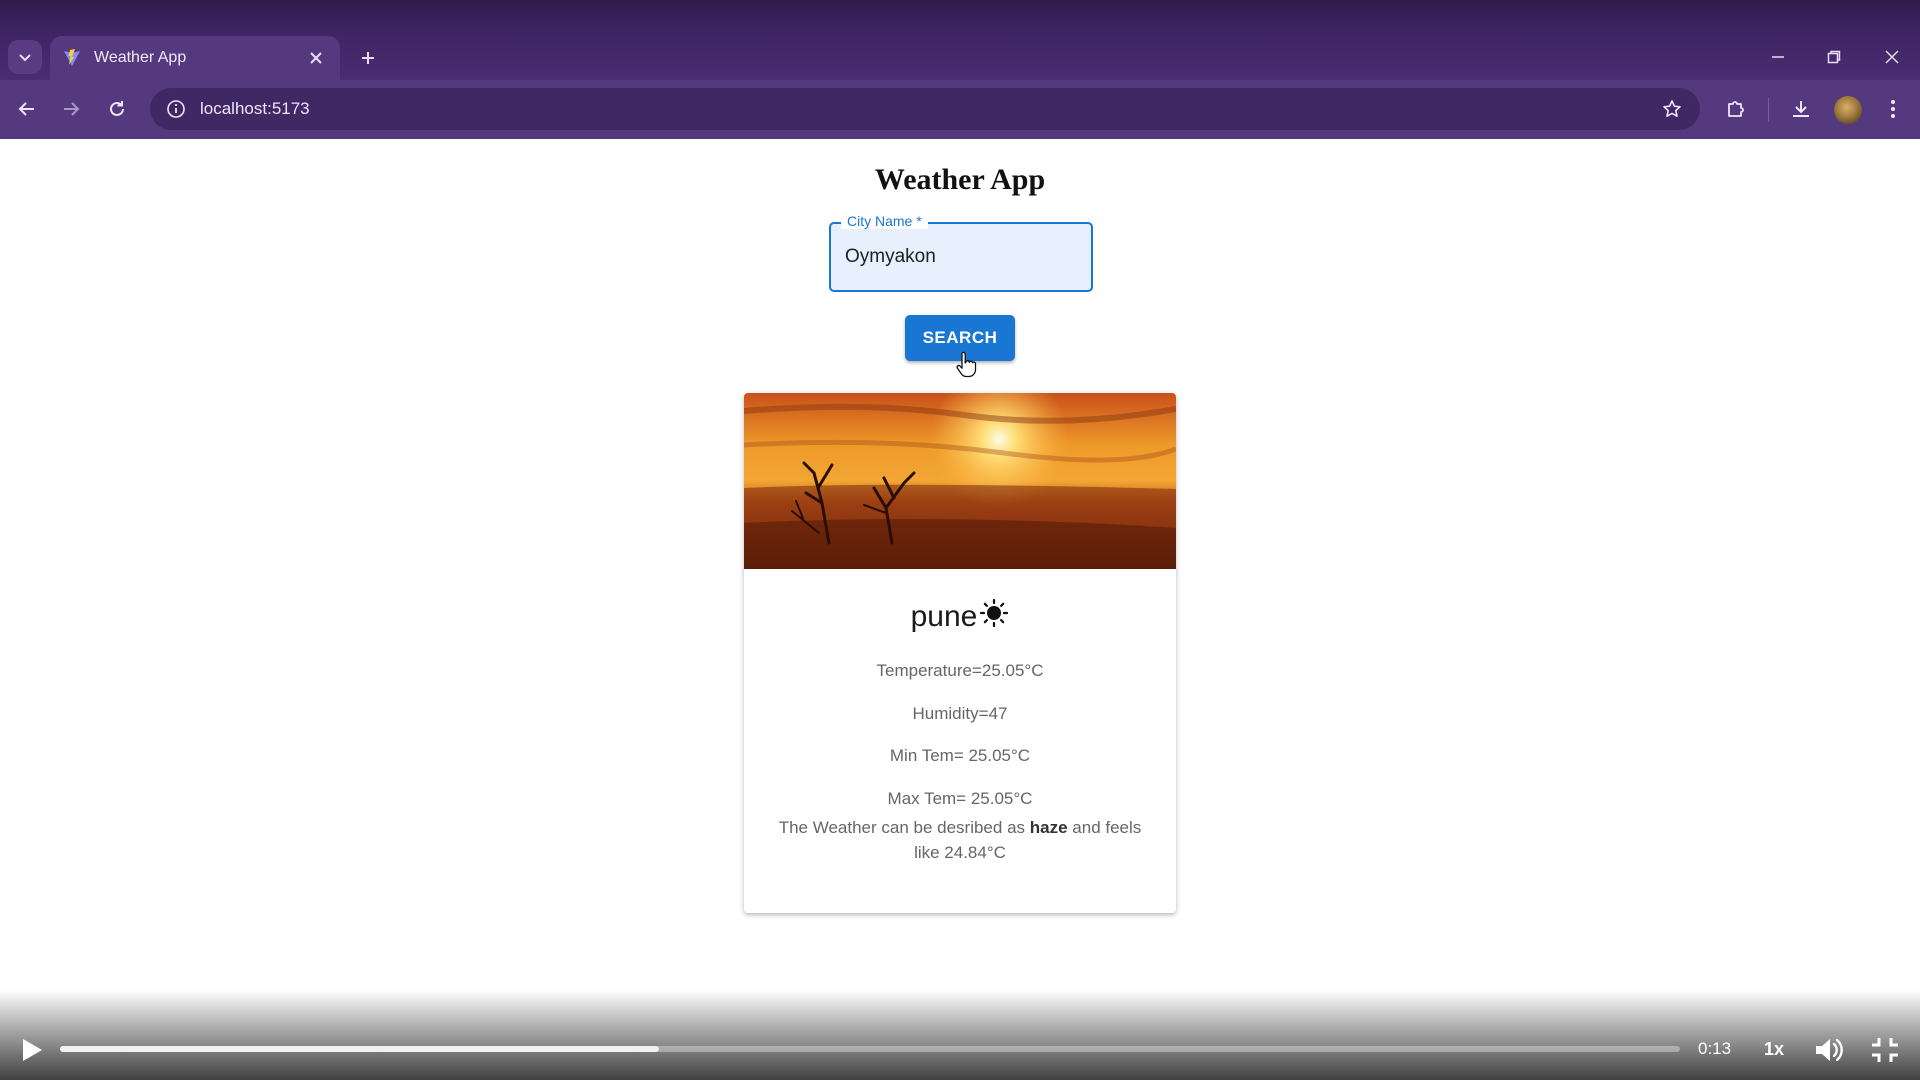 This screenshot has height=1080, width=1920. What do you see at coordinates (1715, 1048) in the screenshot?
I see `video-time: 0:13` at bounding box center [1715, 1048].